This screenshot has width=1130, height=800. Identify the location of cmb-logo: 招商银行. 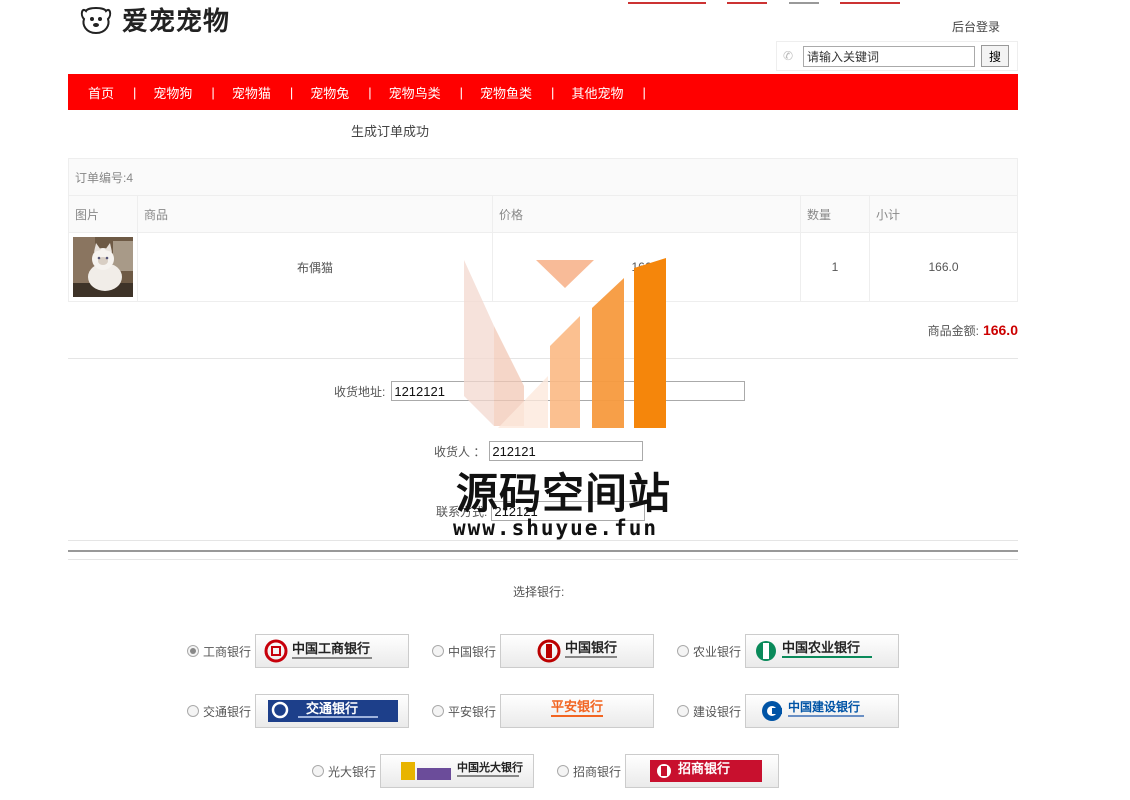
(702, 771).